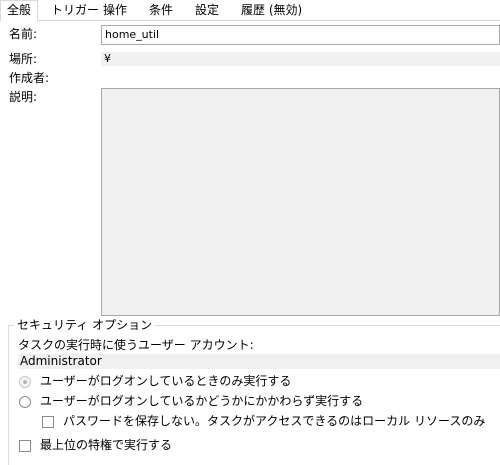  What do you see at coordinates (29, 78) in the screenshot?
I see `author-label: 作成者:` at bounding box center [29, 78].